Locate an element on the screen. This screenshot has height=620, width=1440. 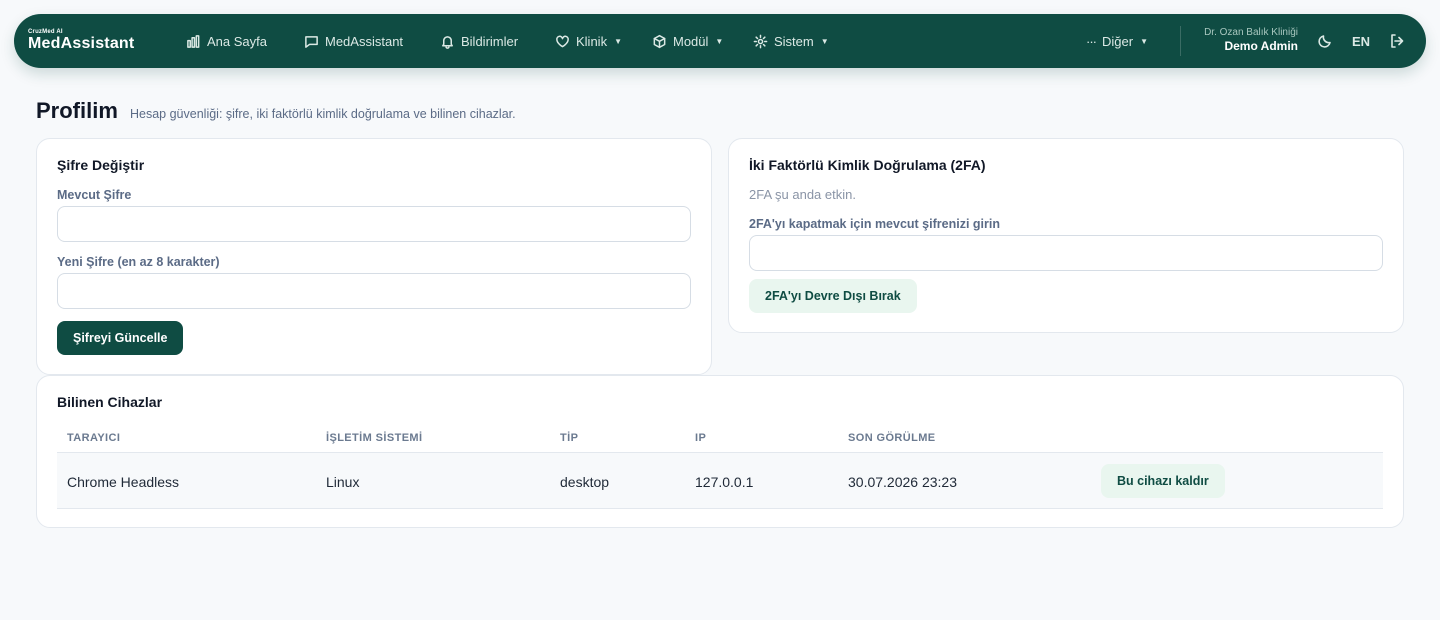
page-title: Profilim is located at coordinates (77, 110).